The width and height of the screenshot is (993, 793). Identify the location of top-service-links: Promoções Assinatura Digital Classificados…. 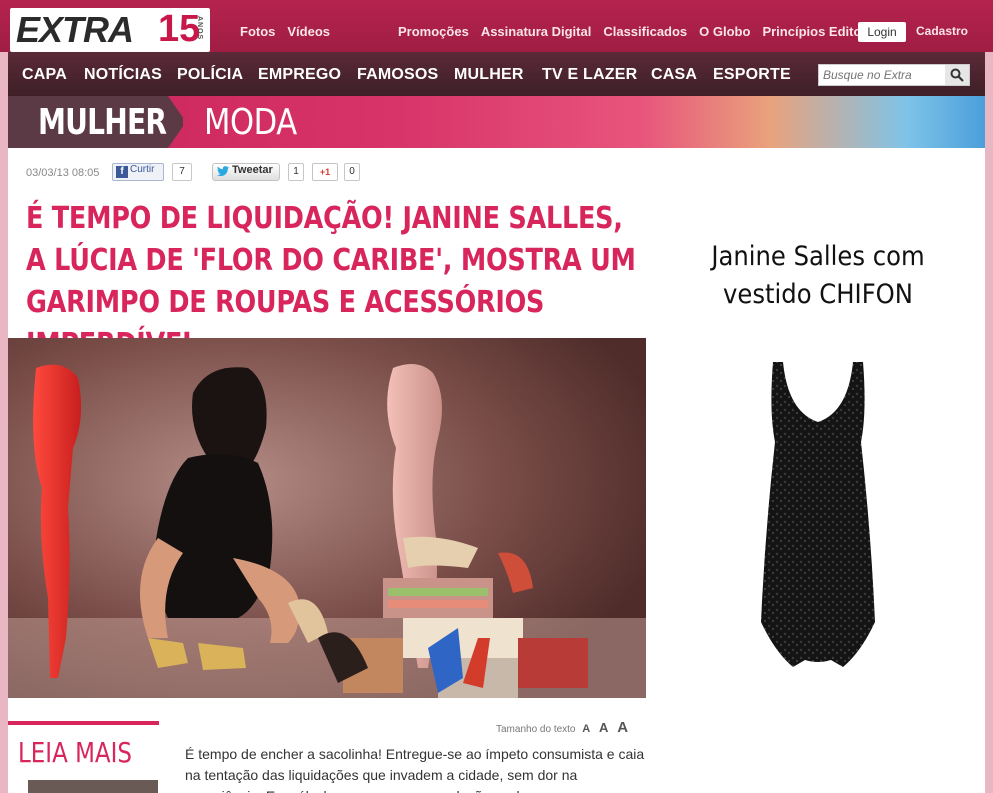
(649, 31).